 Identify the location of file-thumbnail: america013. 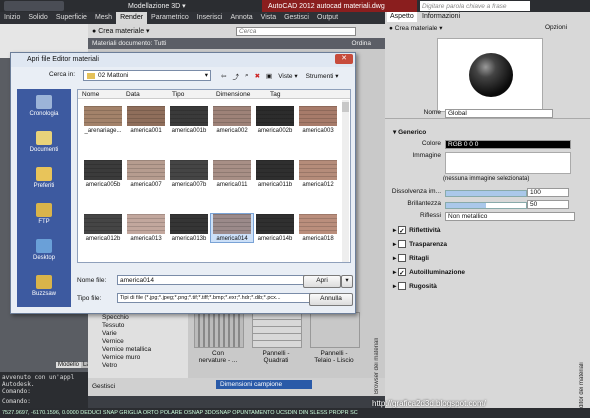
(146, 228).